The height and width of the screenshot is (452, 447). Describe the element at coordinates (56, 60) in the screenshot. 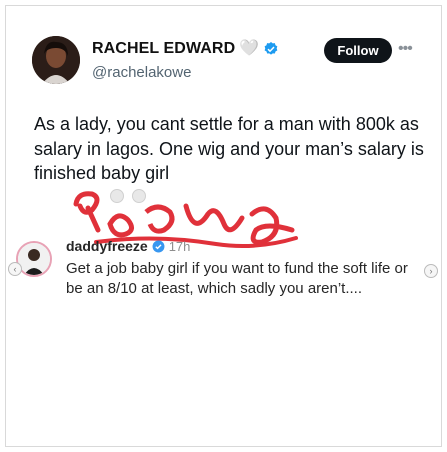

I see `author-avatar` at that location.